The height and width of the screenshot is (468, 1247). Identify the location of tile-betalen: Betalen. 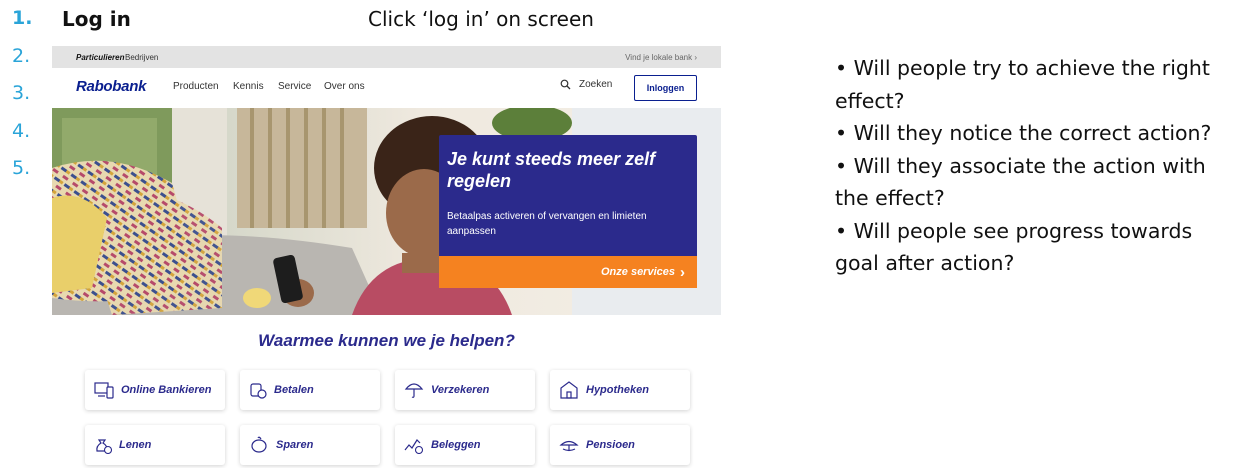
(310, 390).